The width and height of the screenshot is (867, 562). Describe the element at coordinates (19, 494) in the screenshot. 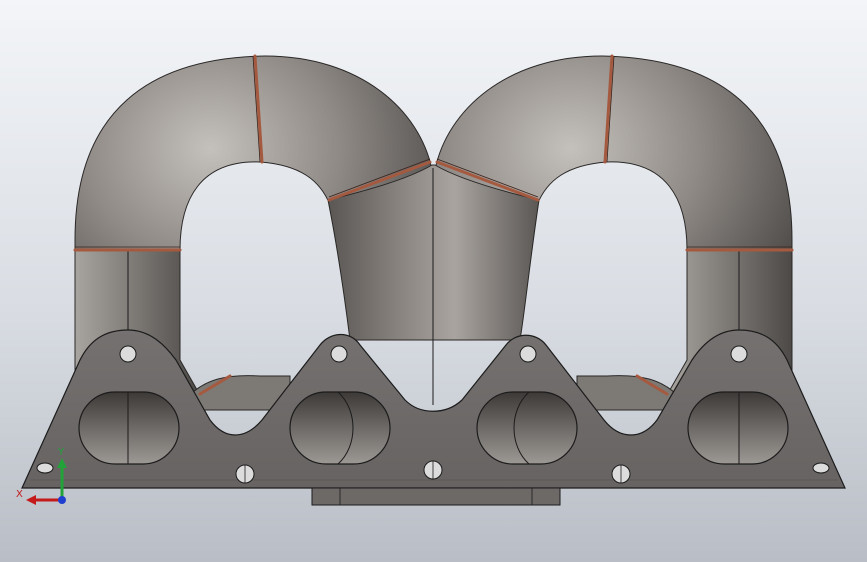

I see `triad-x-label: X` at that location.